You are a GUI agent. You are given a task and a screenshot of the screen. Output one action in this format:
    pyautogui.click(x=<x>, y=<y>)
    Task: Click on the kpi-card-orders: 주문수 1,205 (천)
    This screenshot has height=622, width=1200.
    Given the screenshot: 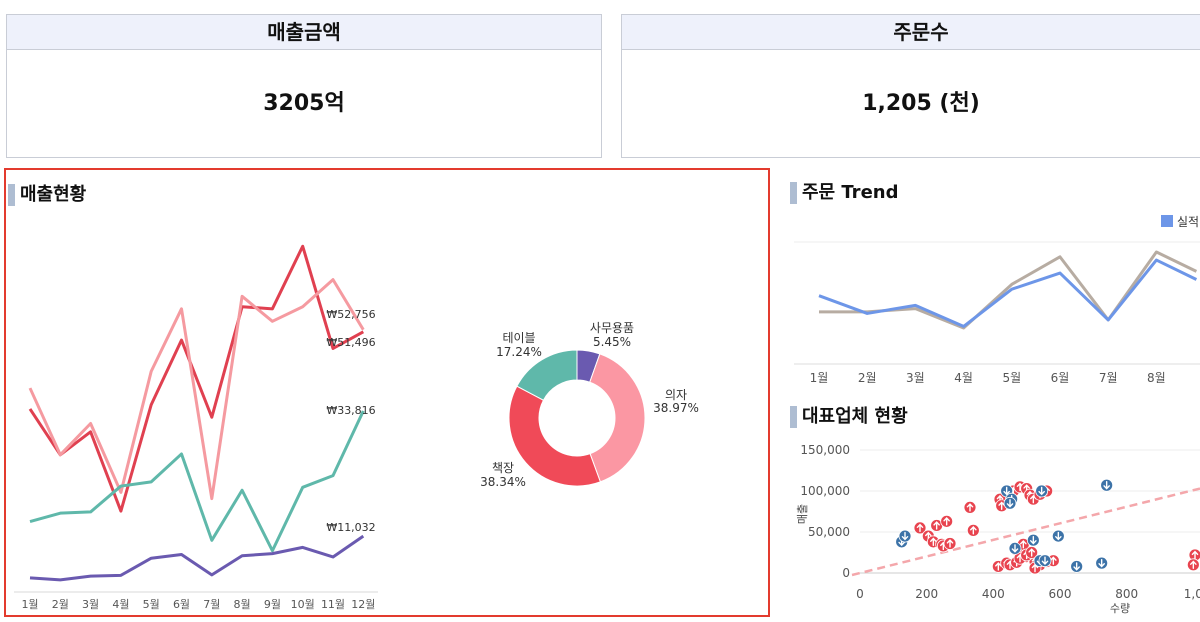 What is the action you would take?
    pyautogui.click(x=910, y=86)
    